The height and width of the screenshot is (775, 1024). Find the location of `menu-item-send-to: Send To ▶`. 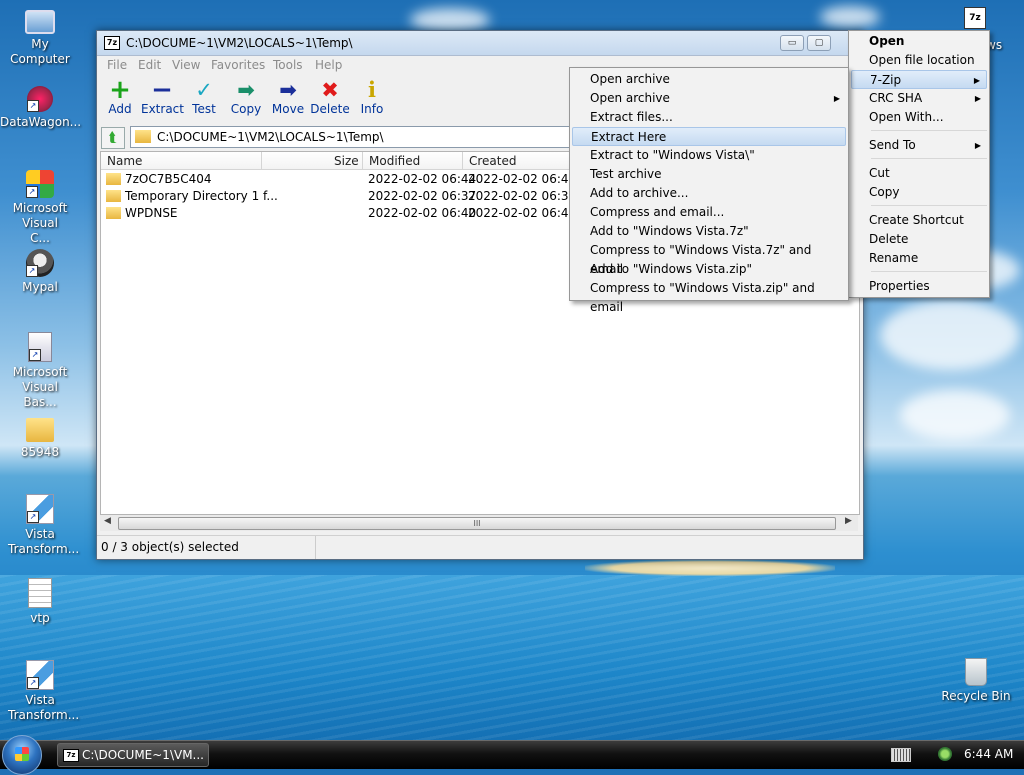

menu-item-send-to: Send To ▶ is located at coordinates (919, 145).